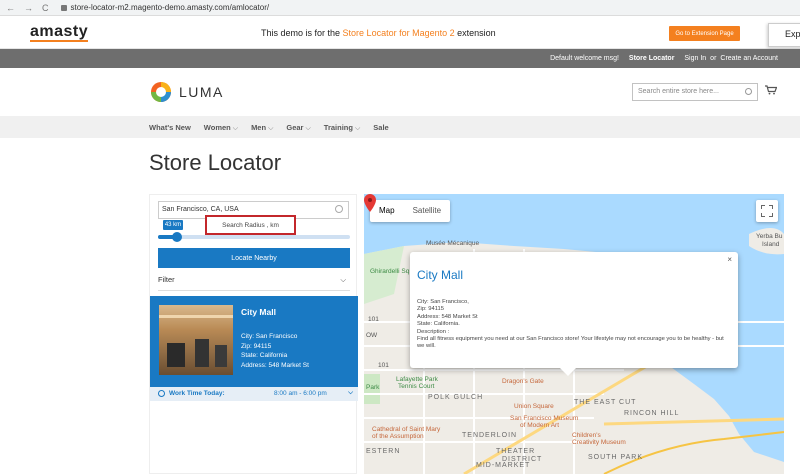 This screenshot has height=474, width=800. Describe the element at coordinates (729, 259) in the screenshot. I see `close-icon: ×` at that location.